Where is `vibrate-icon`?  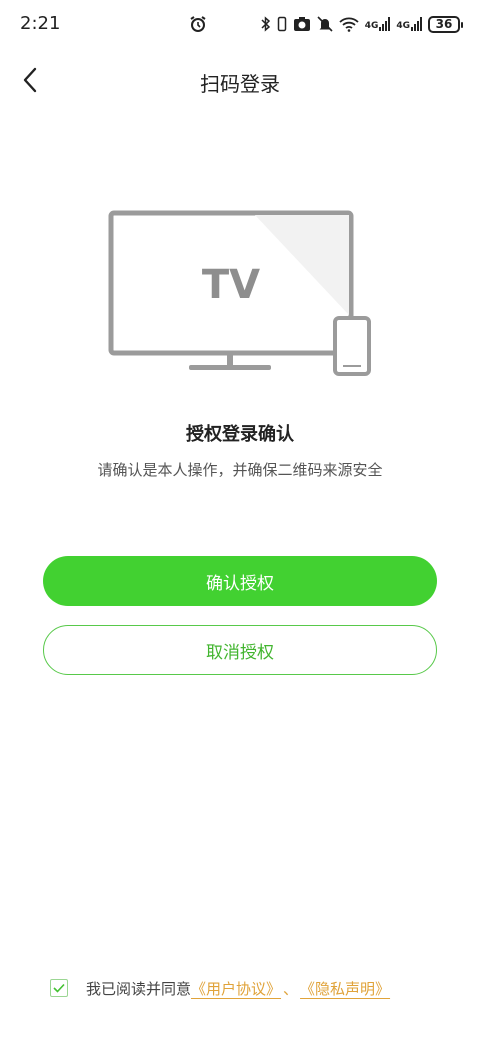 vibrate-icon is located at coordinates (282, 24).